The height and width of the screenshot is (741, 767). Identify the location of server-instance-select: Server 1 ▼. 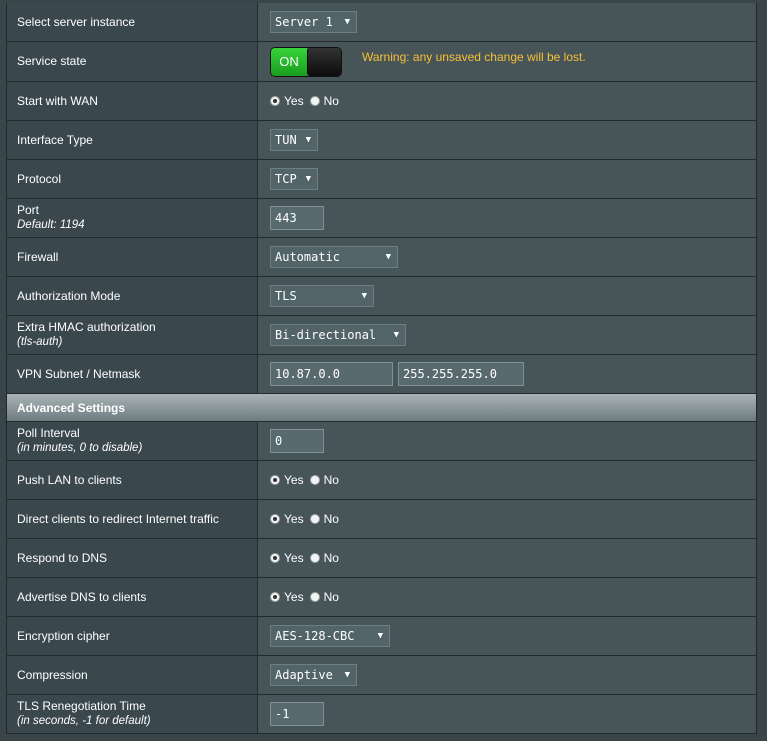
(313, 22).